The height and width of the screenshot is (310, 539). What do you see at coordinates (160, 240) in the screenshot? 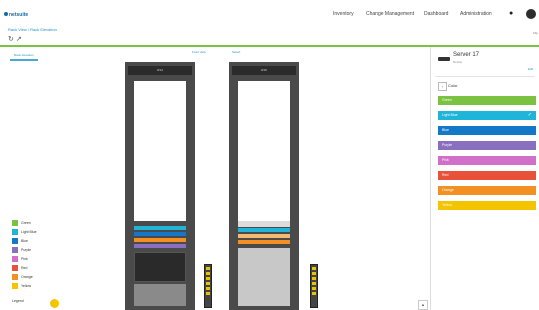
I see `rack-left-device-orange` at bounding box center [160, 240].